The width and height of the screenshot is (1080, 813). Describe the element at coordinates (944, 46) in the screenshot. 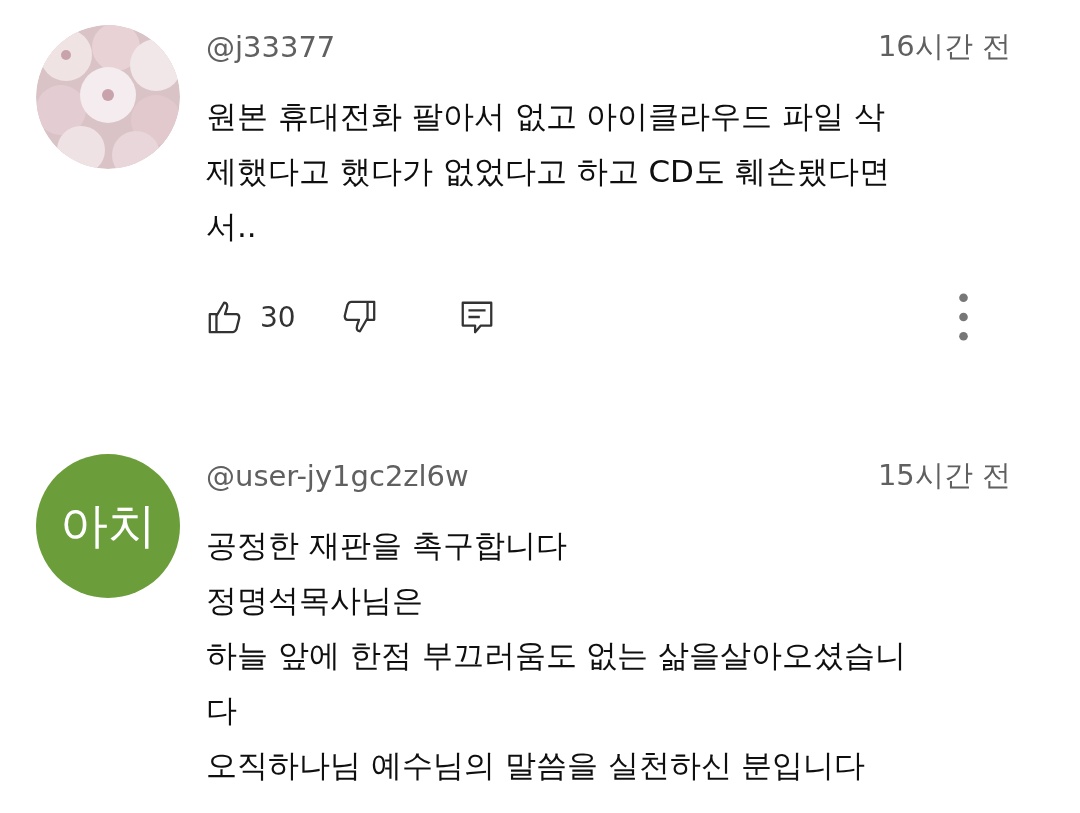

I see `timestamp: 16시간 전` at that location.